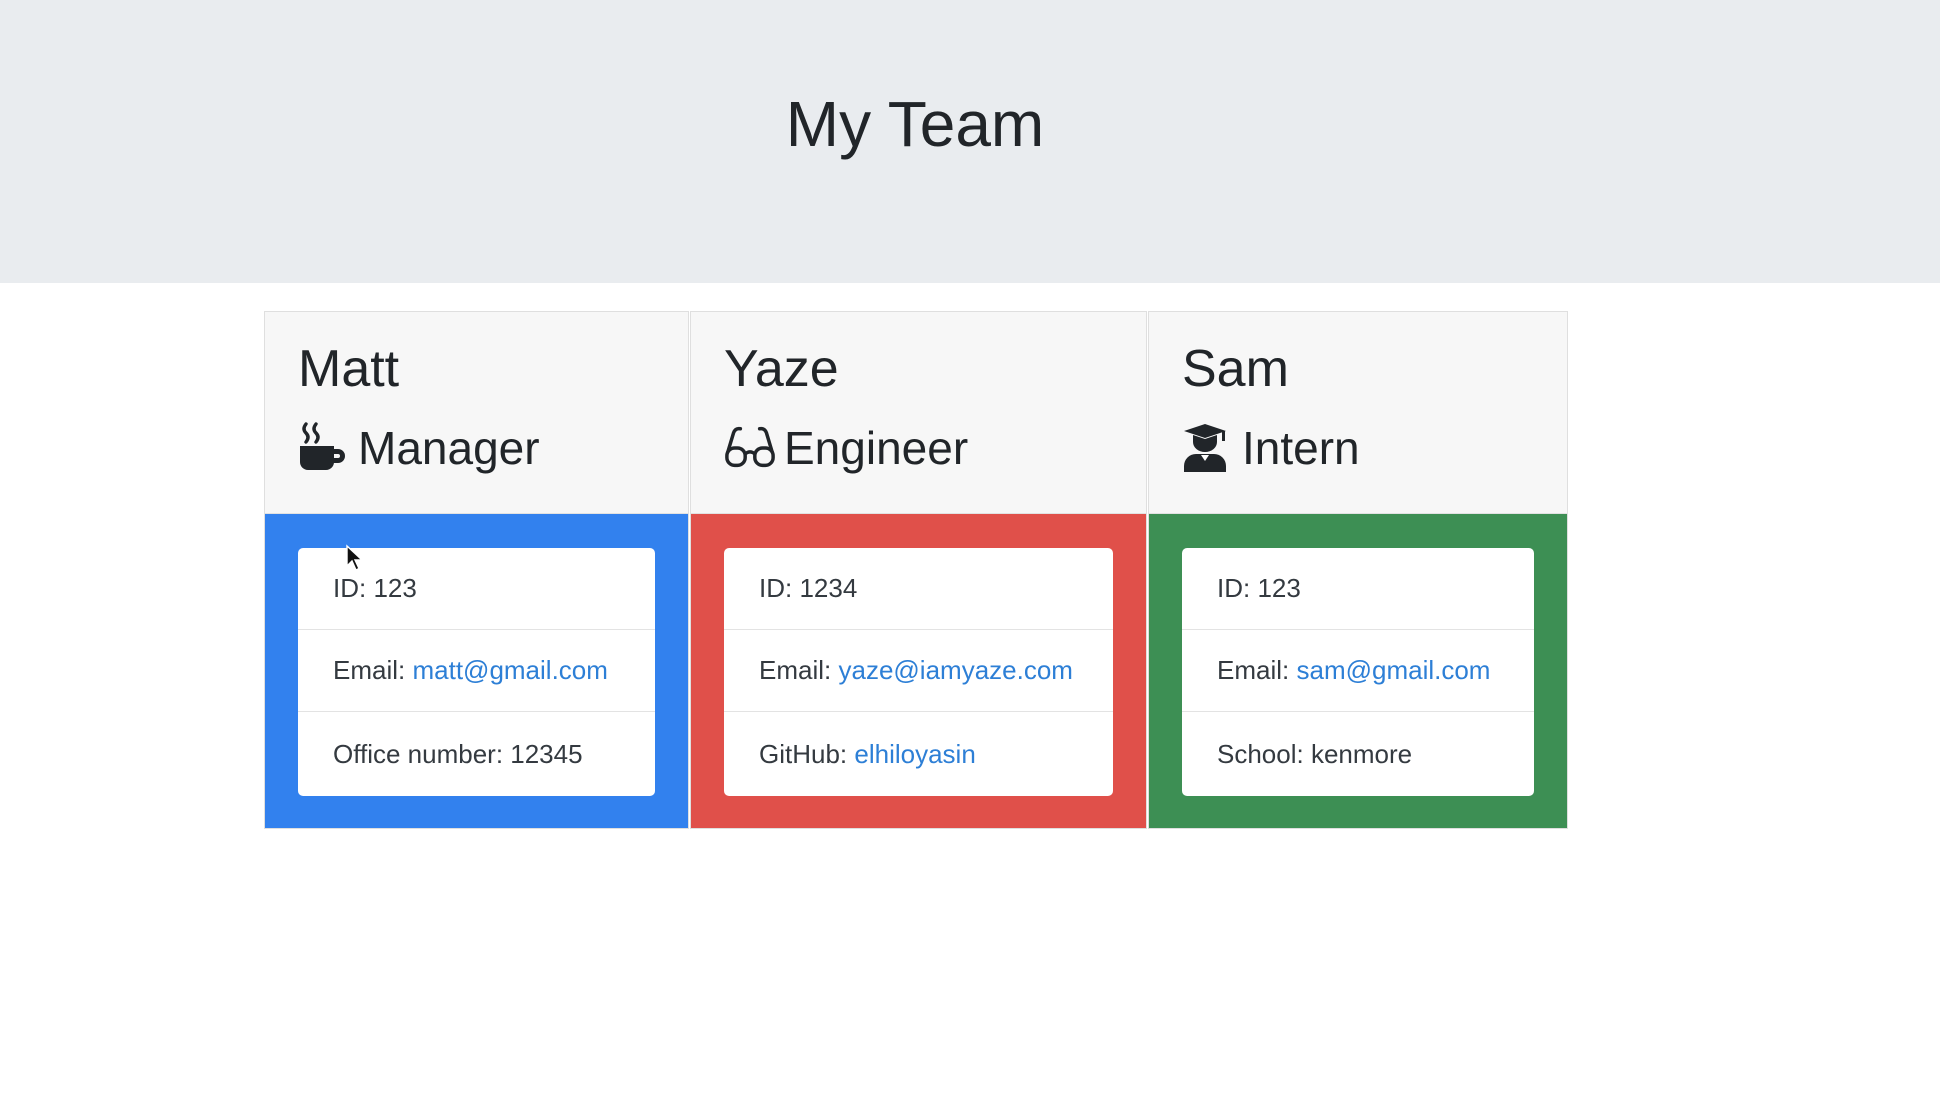  Describe the element at coordinates (915, 124) in the screenshot. I see `page-title: My Team` at that location.